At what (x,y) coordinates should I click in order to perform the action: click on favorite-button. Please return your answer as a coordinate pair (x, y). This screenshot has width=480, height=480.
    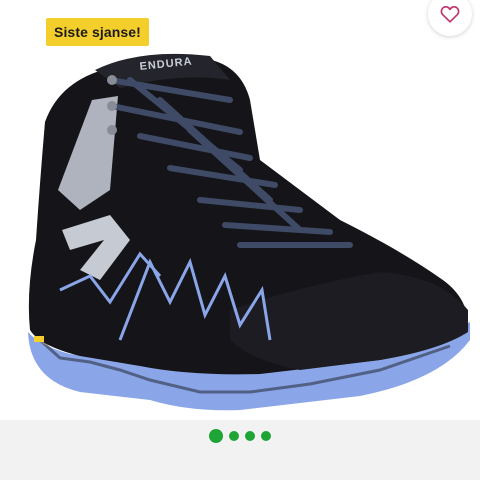
    Looking at the image, I should click on (450, 18).